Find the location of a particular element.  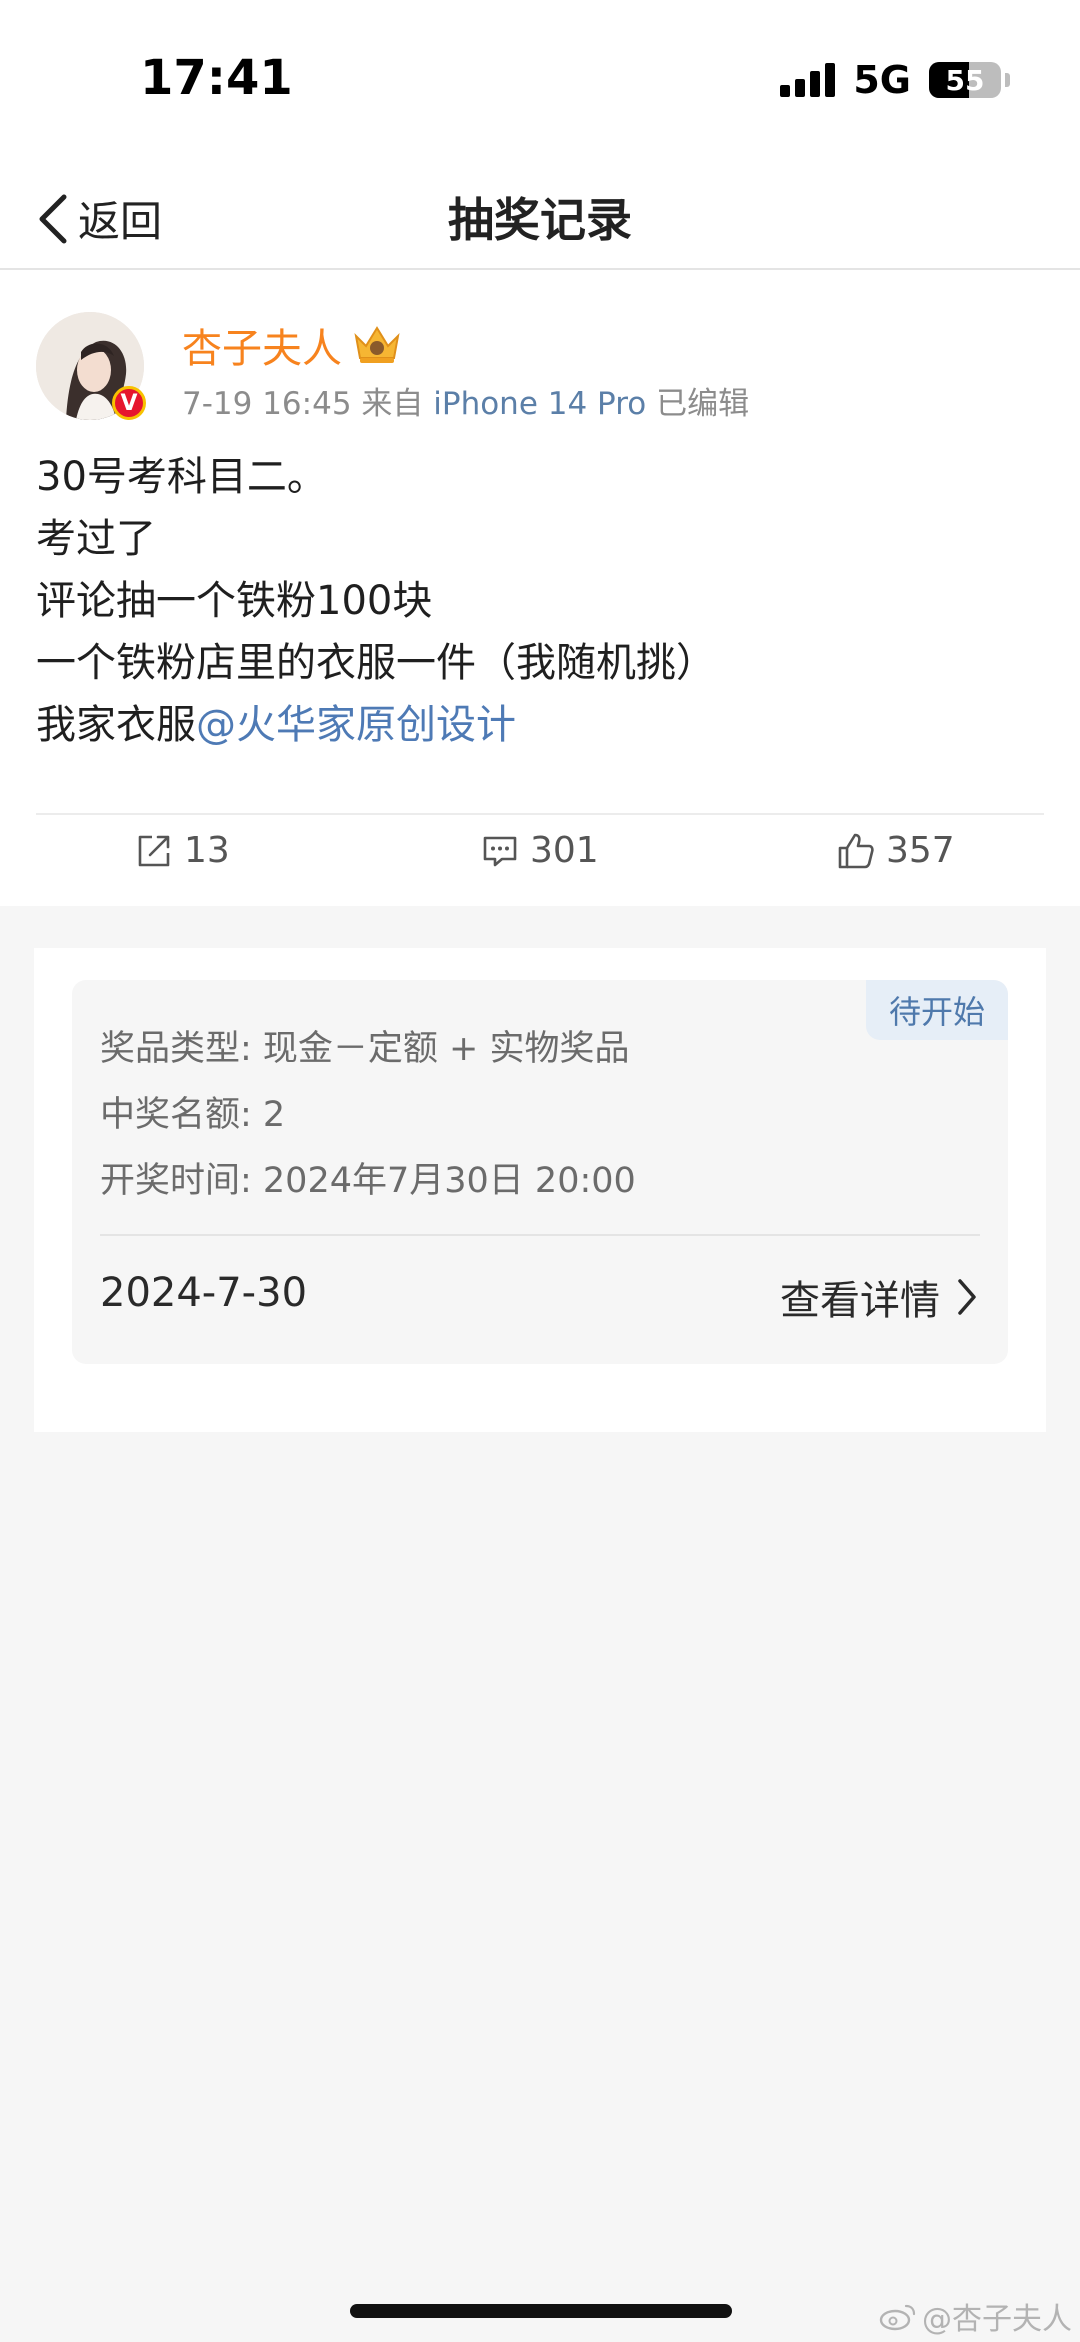

source-prefix: 来自 is located at coordinates (392, 404).